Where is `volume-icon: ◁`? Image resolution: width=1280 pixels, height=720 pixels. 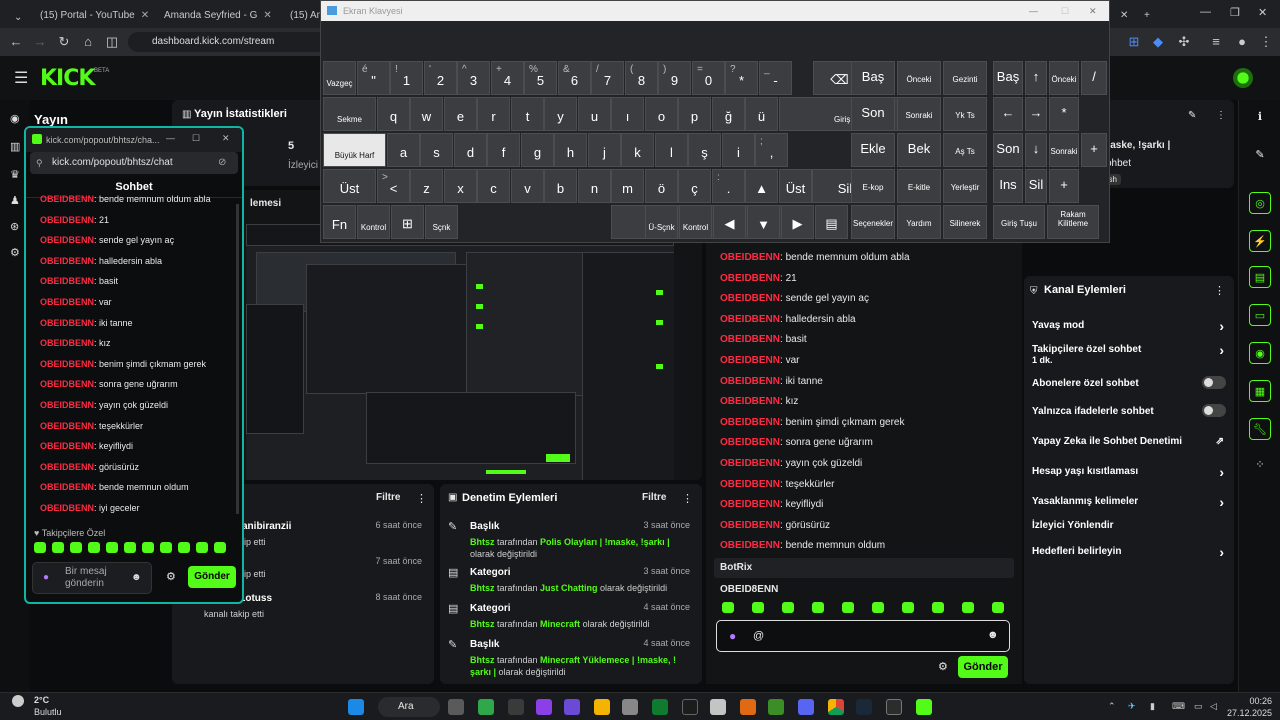
volume-icon: ◁ is located at coordinates (1213, 706).